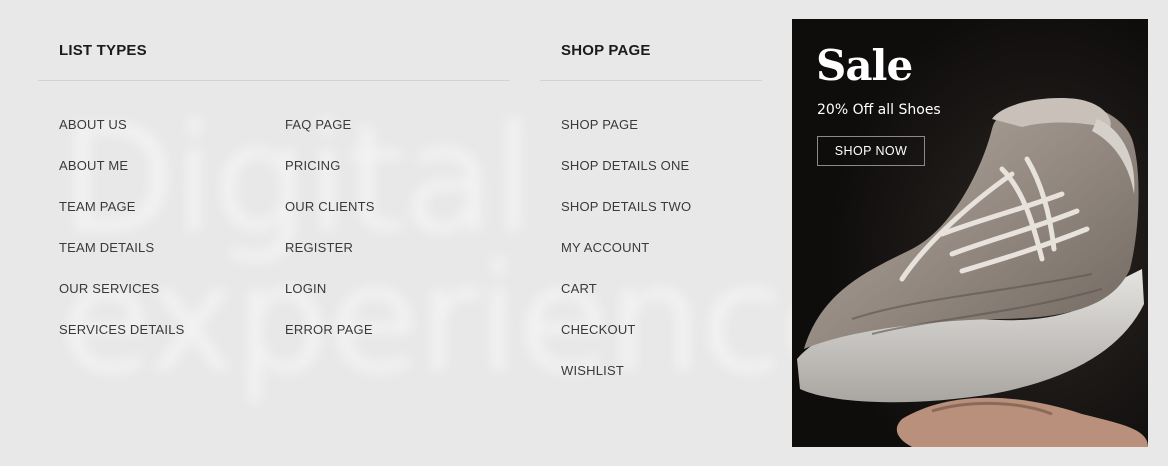 The height and width of the screenshot is (466, 1168). I want to click on menu-link-register: REGISTER, so click(319, 247).